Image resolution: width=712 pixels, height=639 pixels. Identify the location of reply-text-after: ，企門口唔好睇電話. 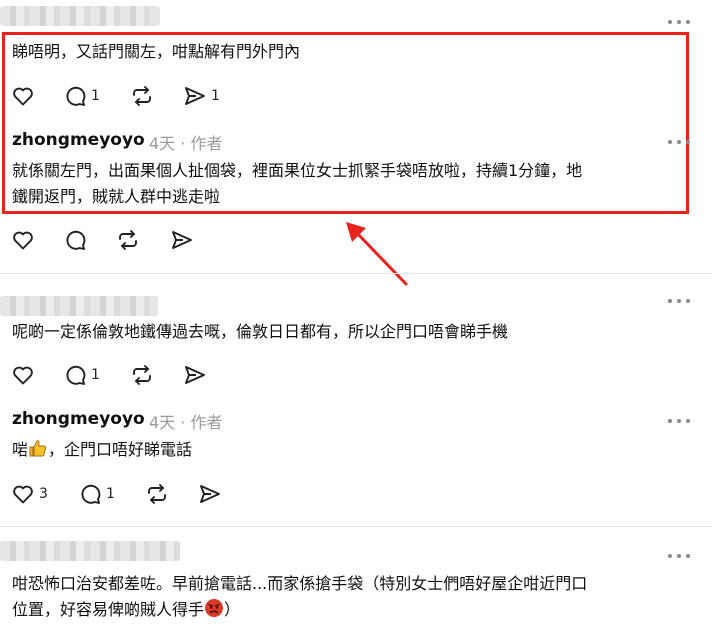
(120, 449).